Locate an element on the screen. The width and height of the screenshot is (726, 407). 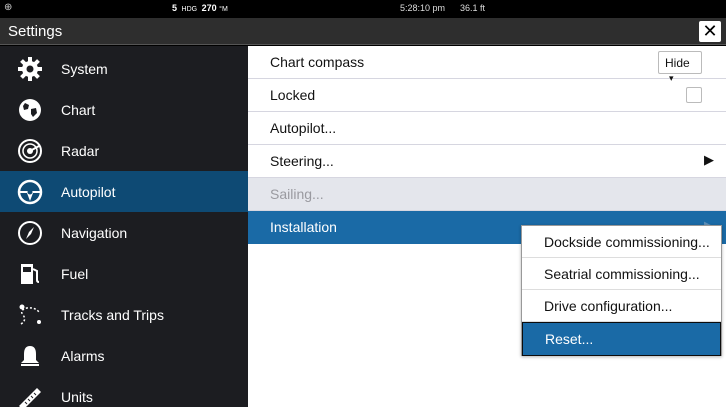
sidebar-item-autopilot: Autopilot is located at coordinates (124, 191).